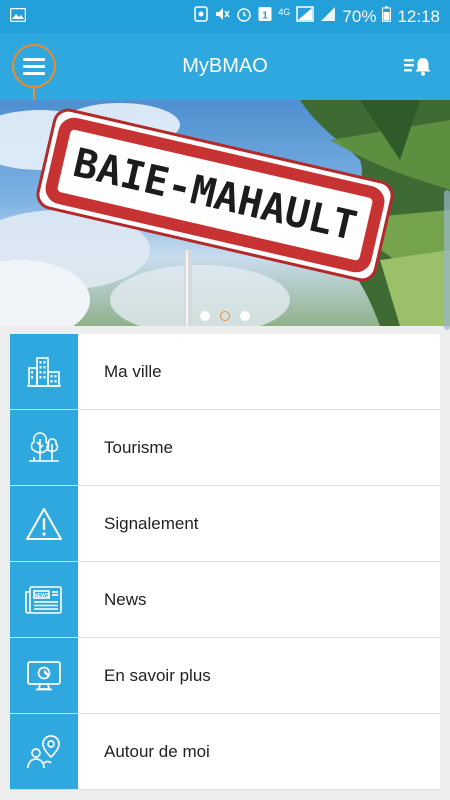  What do you see at coordinates (42, 595) in the screenshot?
I see `svg-text: NEWS` at bounding box center [42, 595].